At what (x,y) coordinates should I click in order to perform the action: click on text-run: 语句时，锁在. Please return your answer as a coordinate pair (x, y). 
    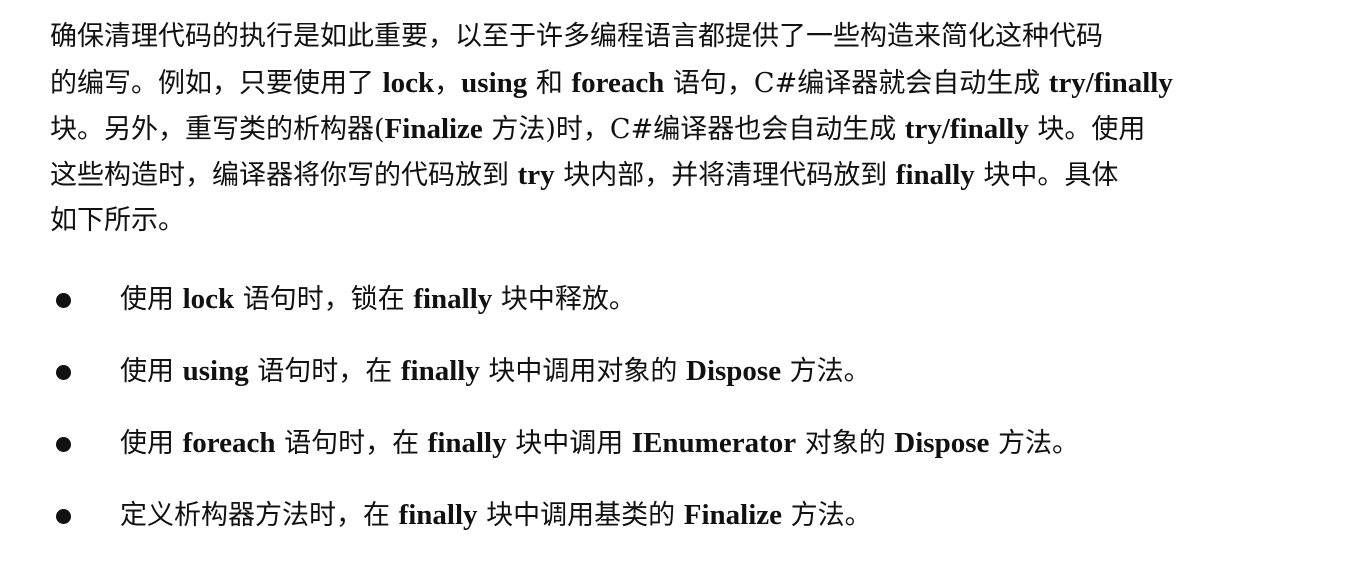
    Looking at the image, I should click on (324, 299).